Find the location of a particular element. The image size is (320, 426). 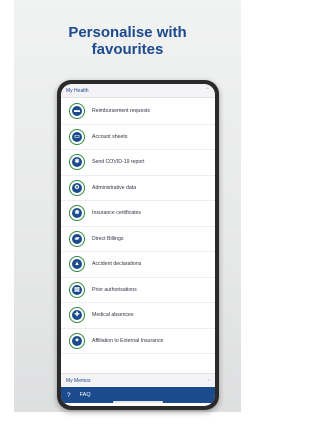

memos-title: My Memos is located at coordinates (78, 380).